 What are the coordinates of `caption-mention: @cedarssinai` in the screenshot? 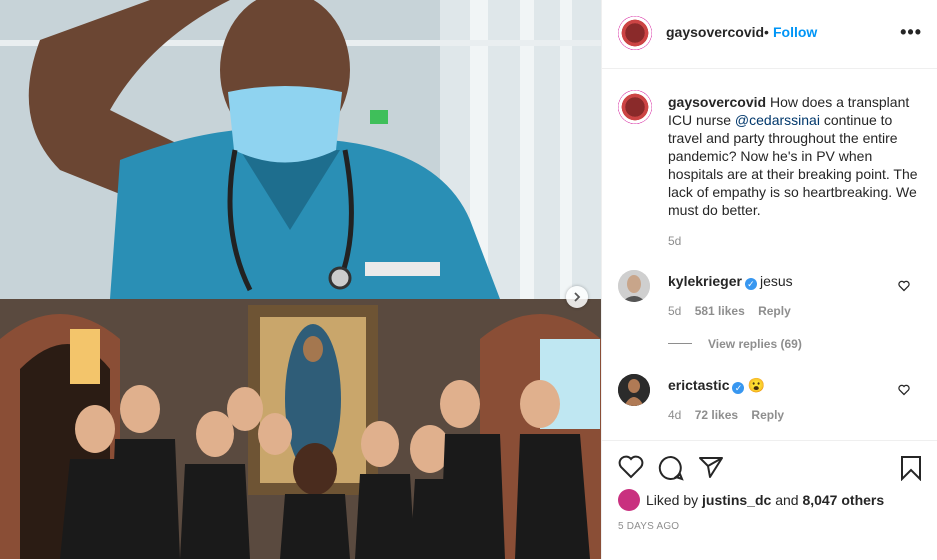 It's located at (777, 120).